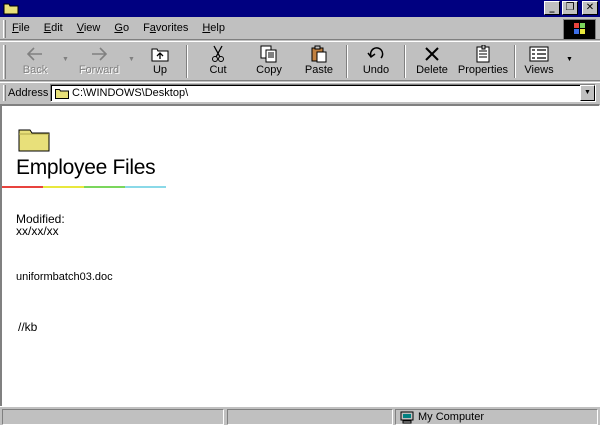 The height and width of the screenshot is (425, 600). I want to click on menu-file: File, so click(21, 28).